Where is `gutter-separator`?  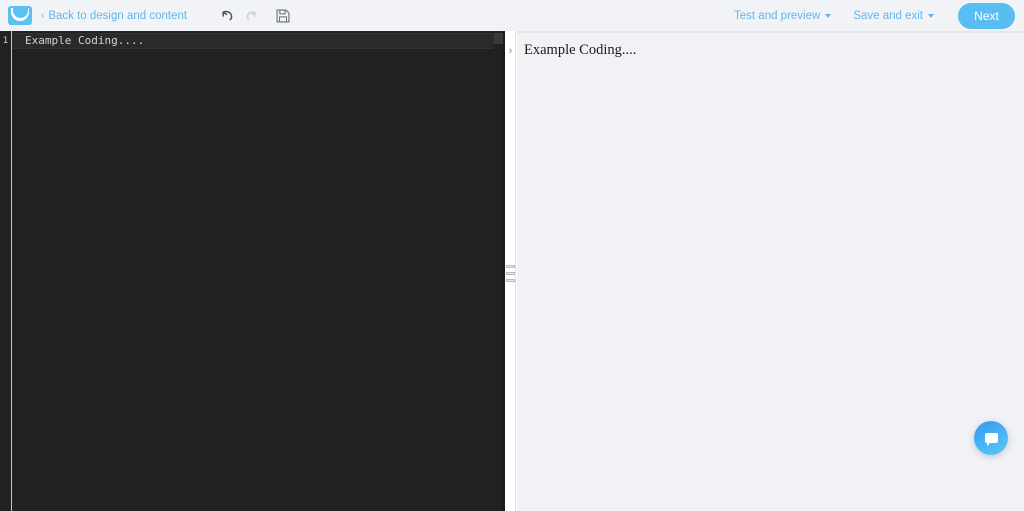 gutter-separator is located at coordinates (11, 271).